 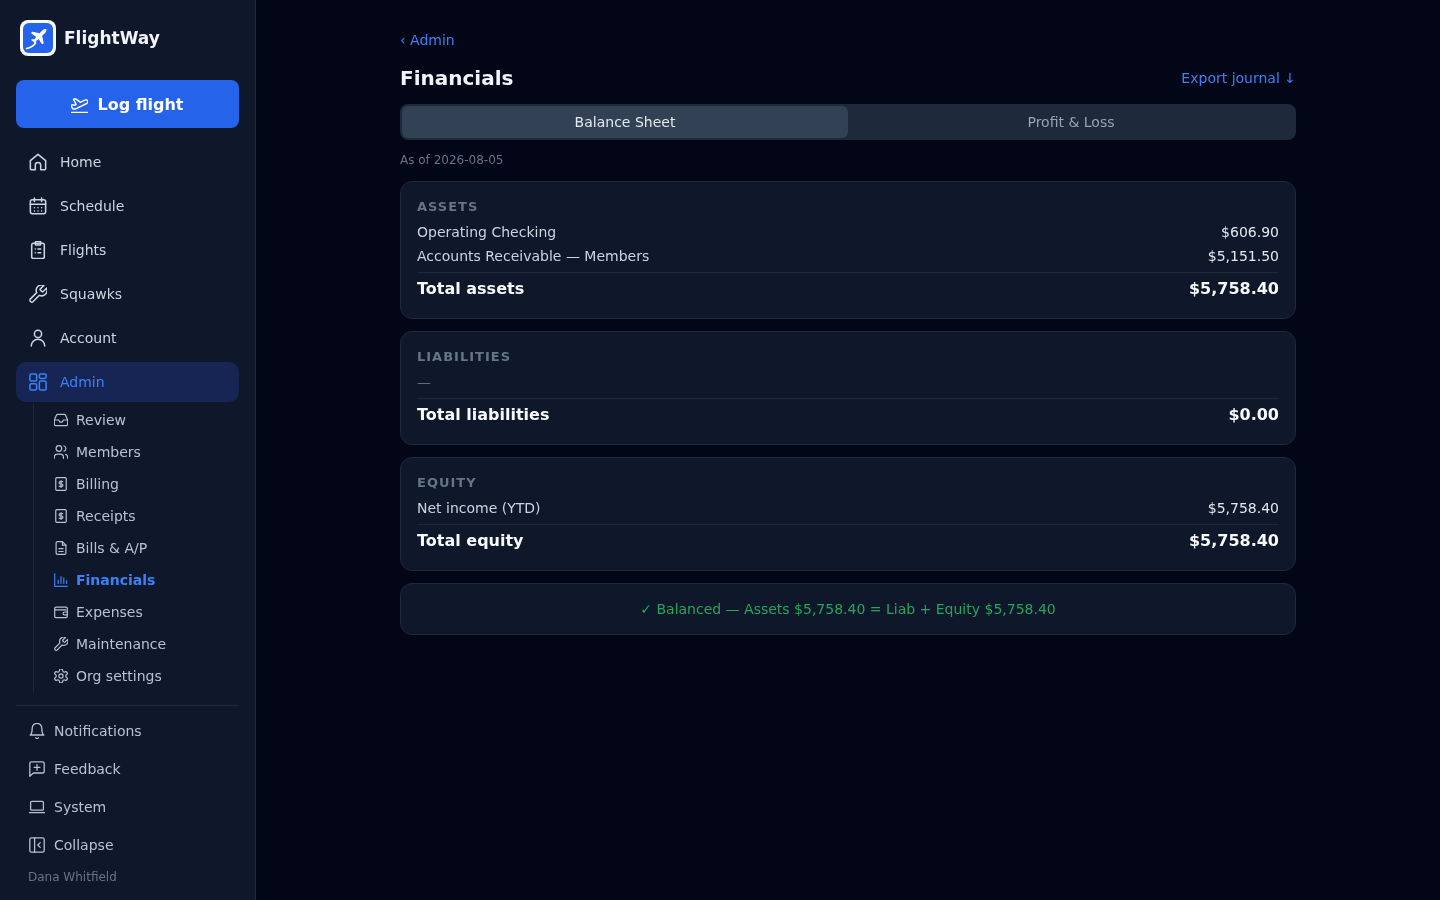 I want to click on nav-item: Schedule, so click(x=127, y=206).